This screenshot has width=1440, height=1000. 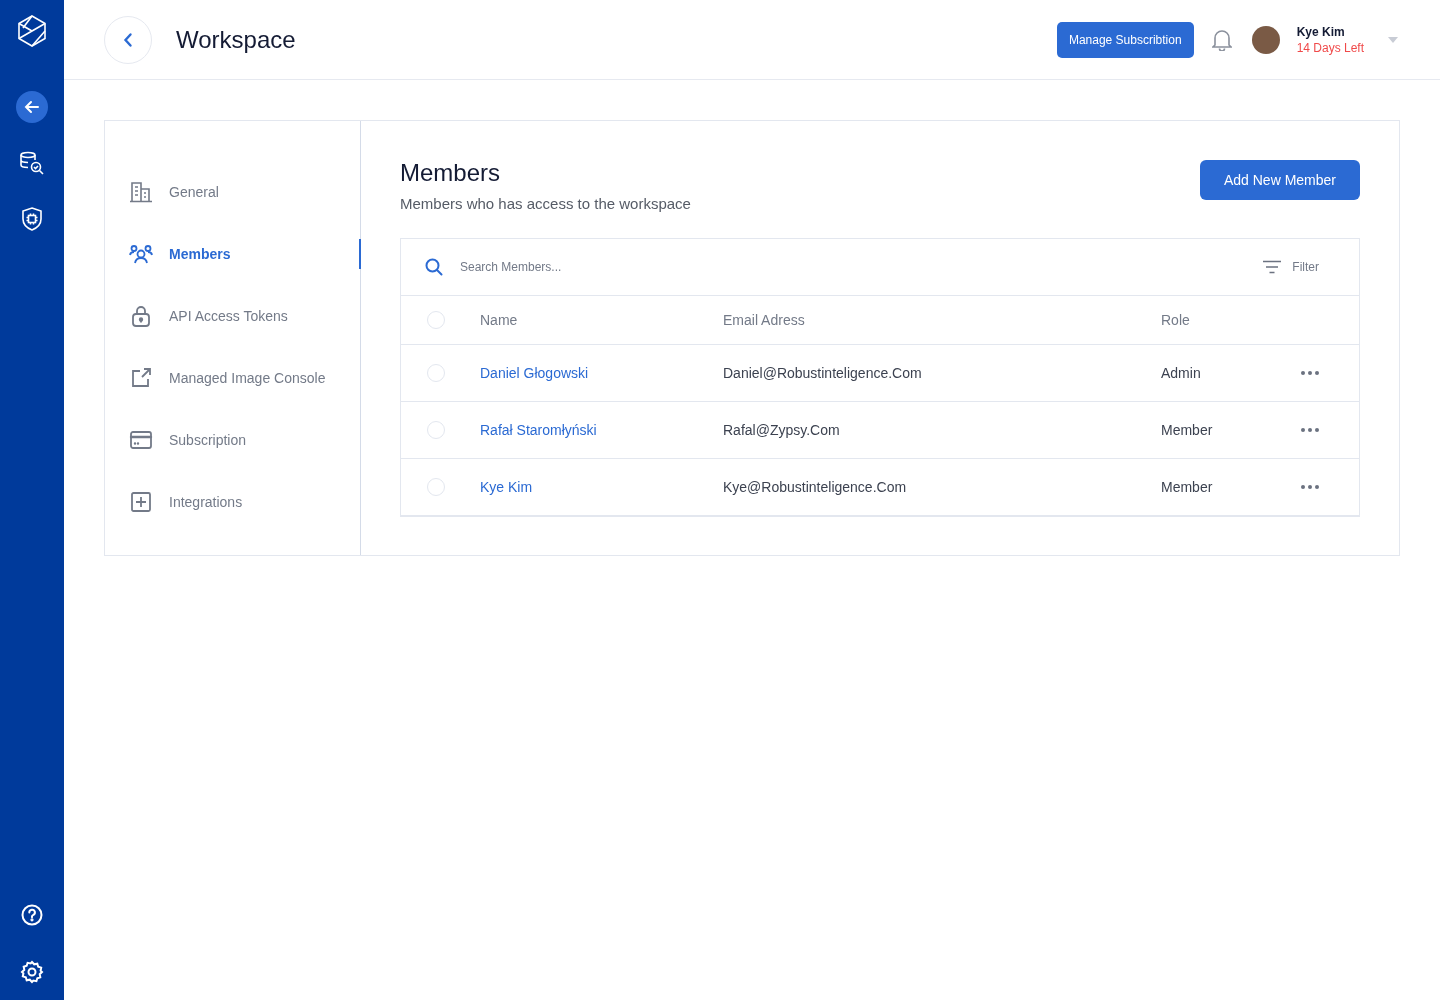 What do you see at coordinates (601, 373) in the screenshot?
I see `member-name-link: Daniel Głogowski` at bounding box center [601, 373].